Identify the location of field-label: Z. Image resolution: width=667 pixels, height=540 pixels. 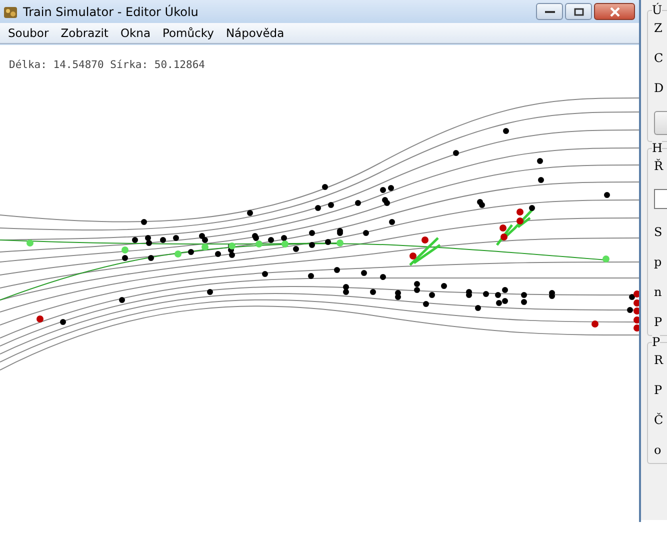
(659, 28).